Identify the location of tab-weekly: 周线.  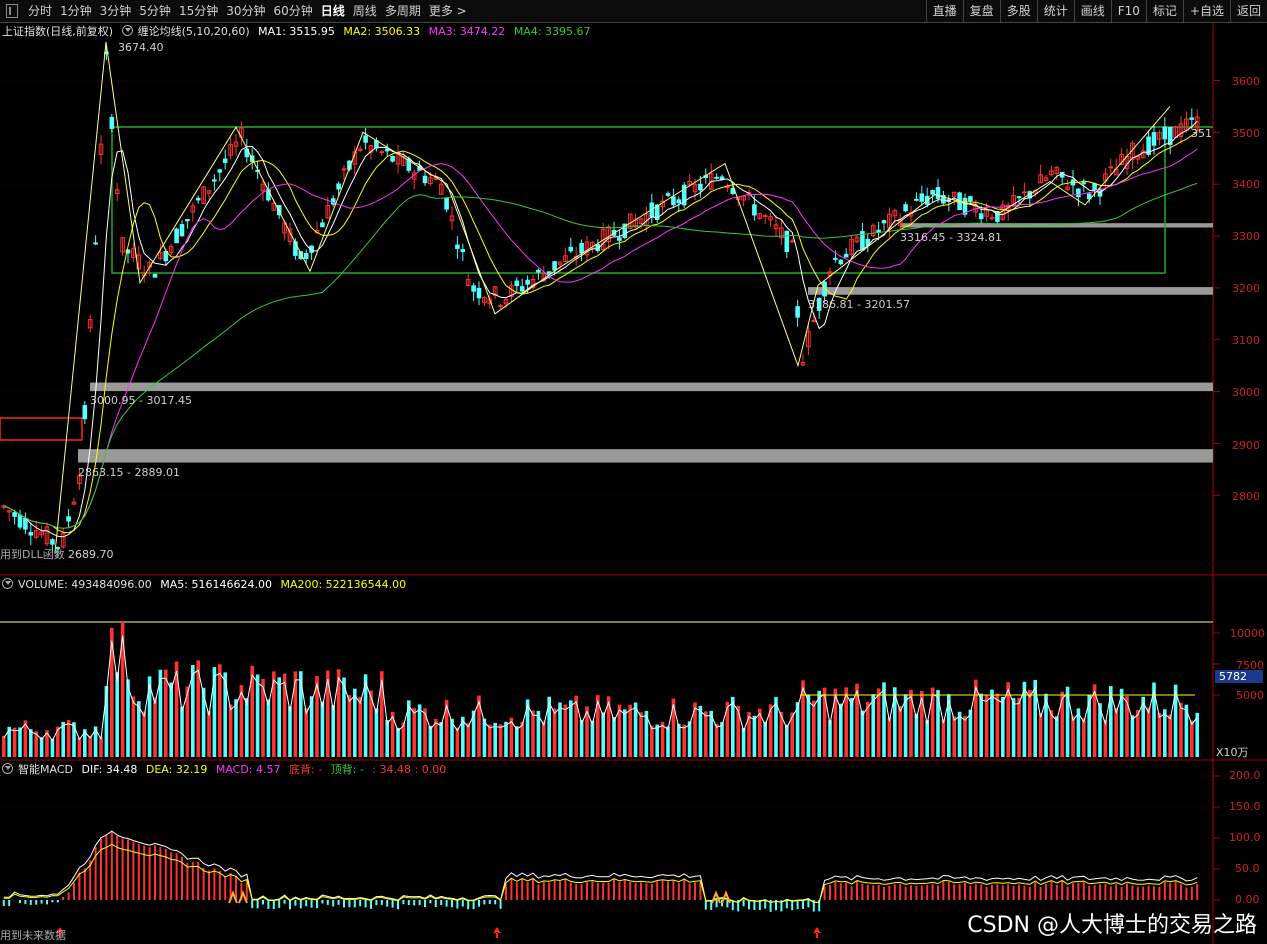
(365, 11).